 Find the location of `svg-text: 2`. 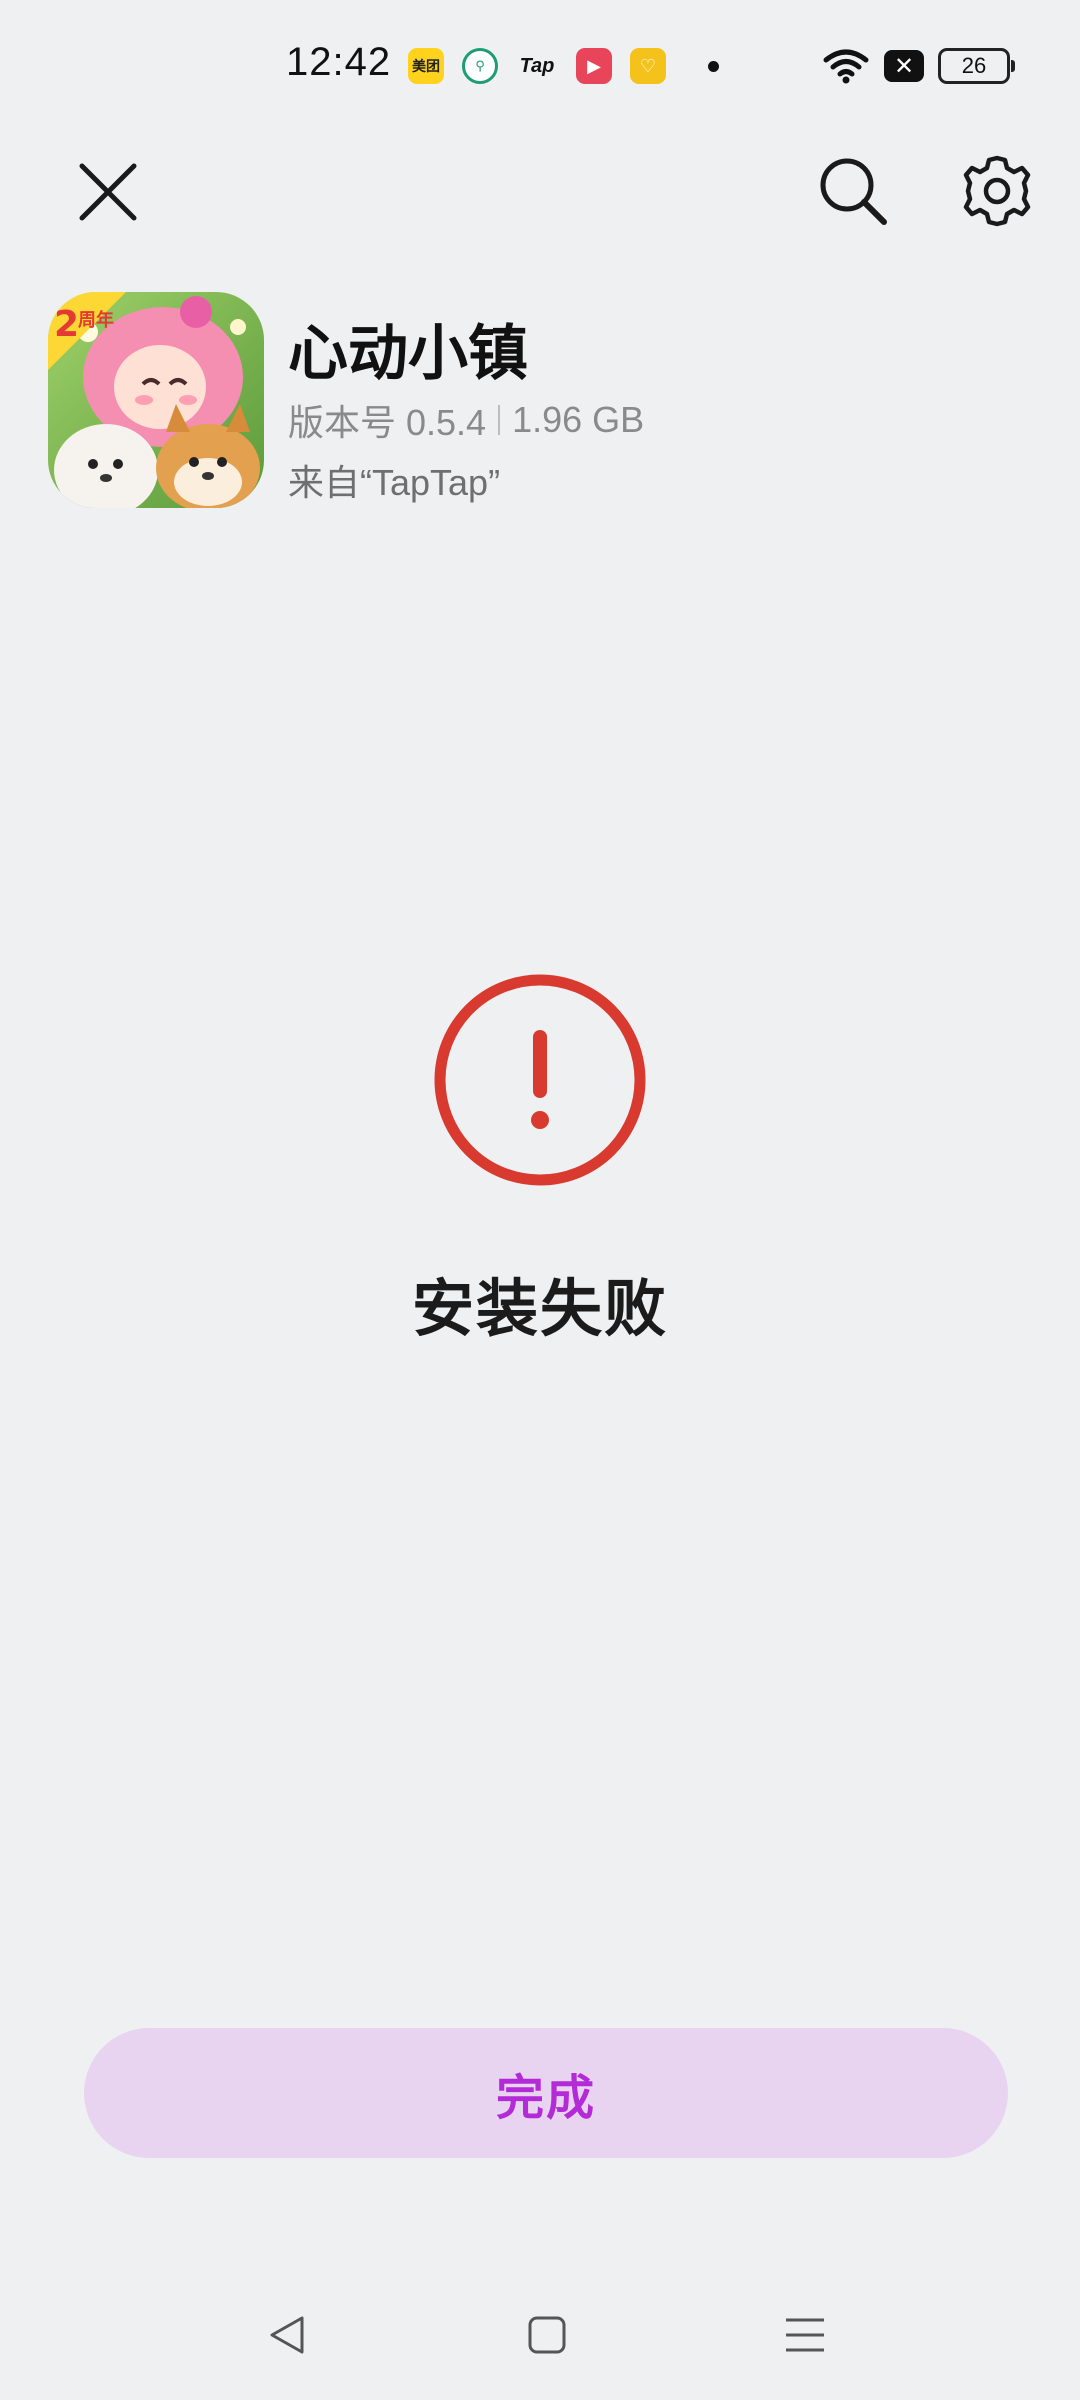

svg-text: 2 is located at coordinates (66, 324).